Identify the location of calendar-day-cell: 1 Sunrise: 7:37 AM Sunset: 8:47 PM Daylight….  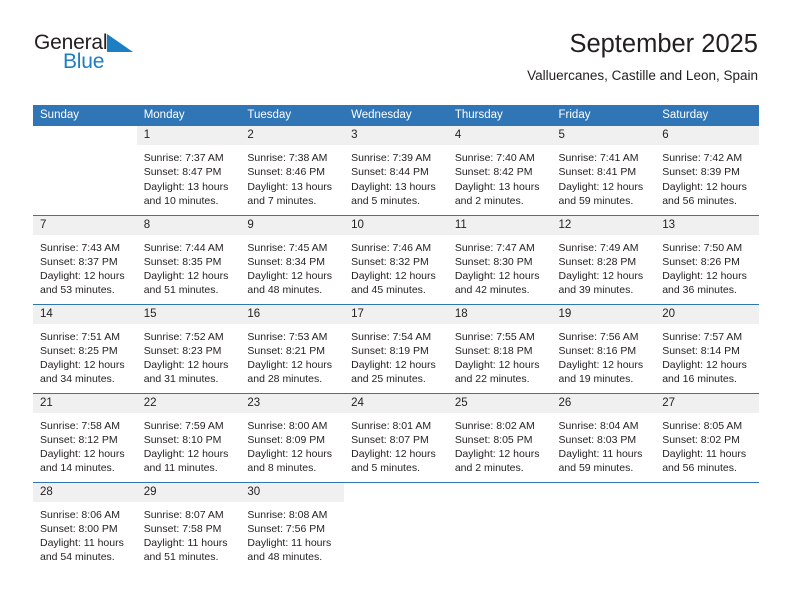
(188, 170).